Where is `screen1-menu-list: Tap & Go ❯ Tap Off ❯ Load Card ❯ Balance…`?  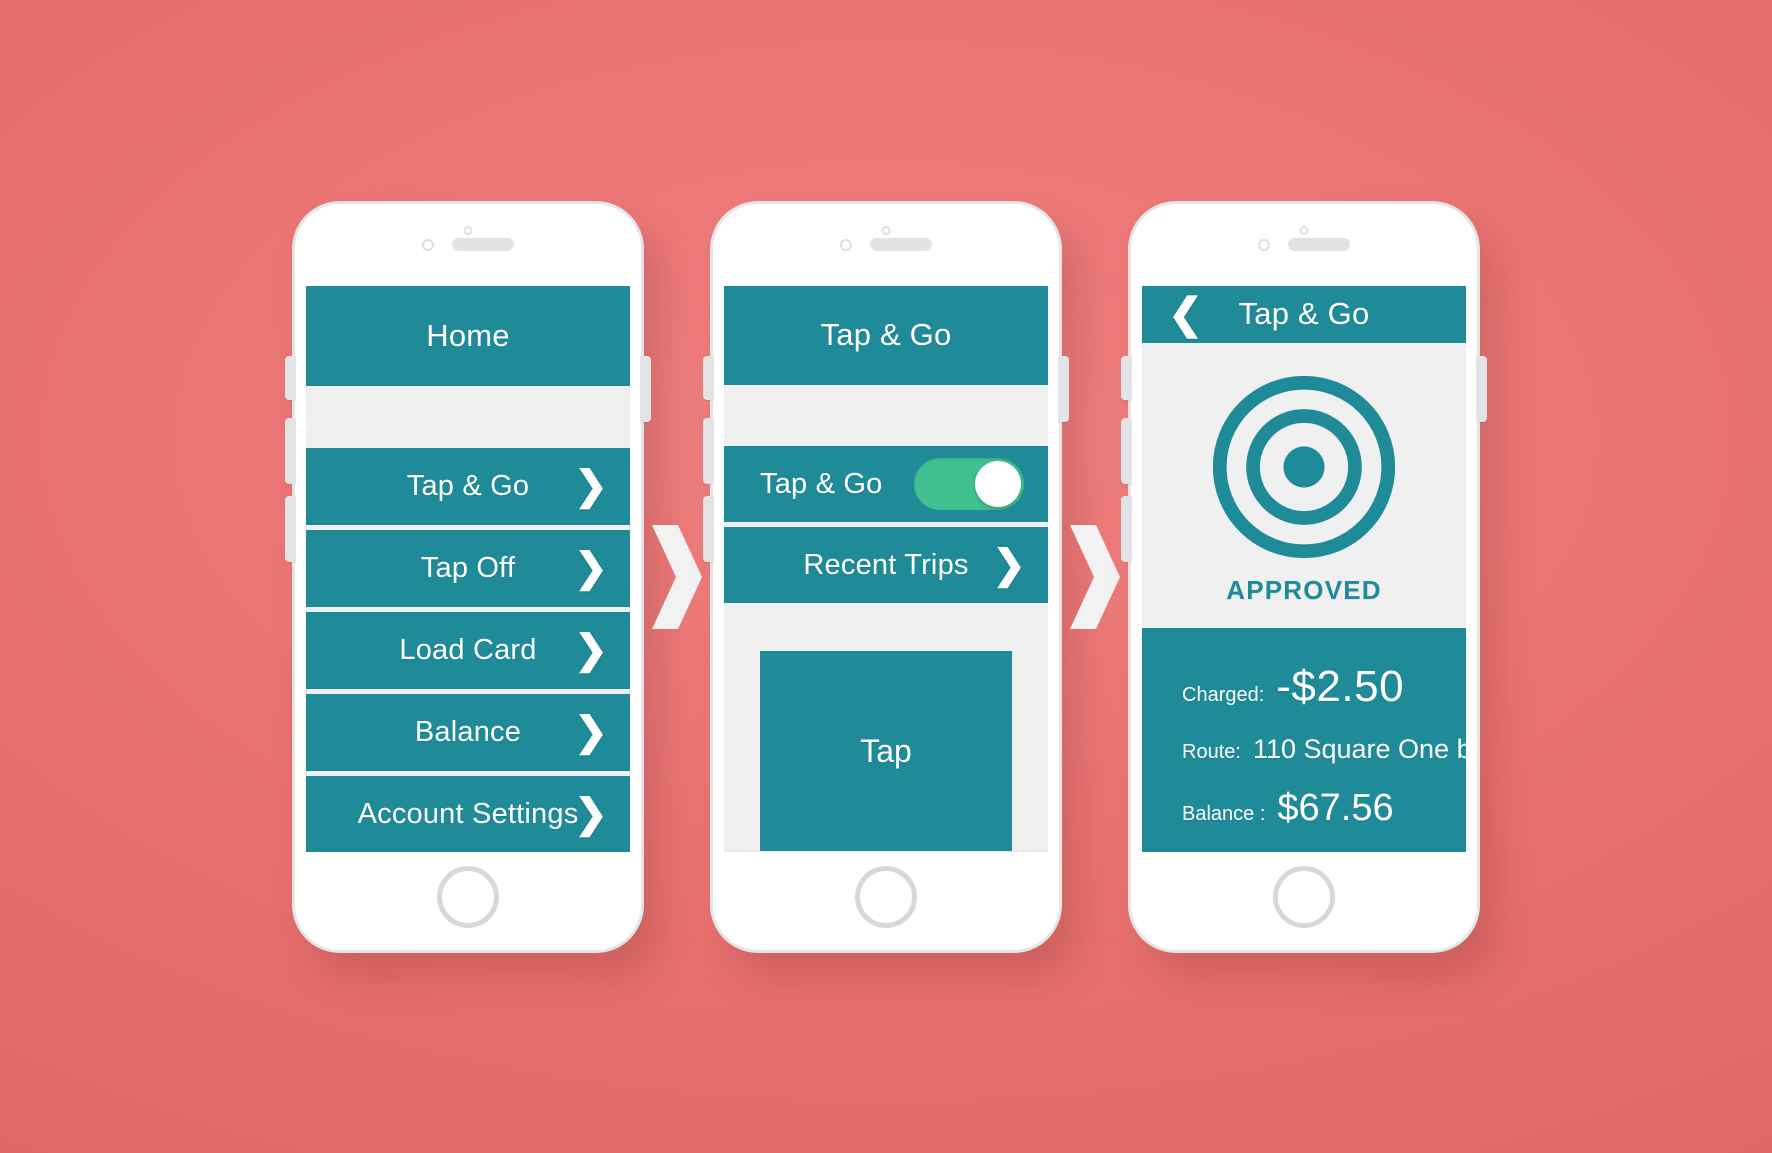 screen1-menu-list: Tap & Go ❯ Tap Off ❯ Load Card ❯ Balance… is located at coordinates (468, 649).